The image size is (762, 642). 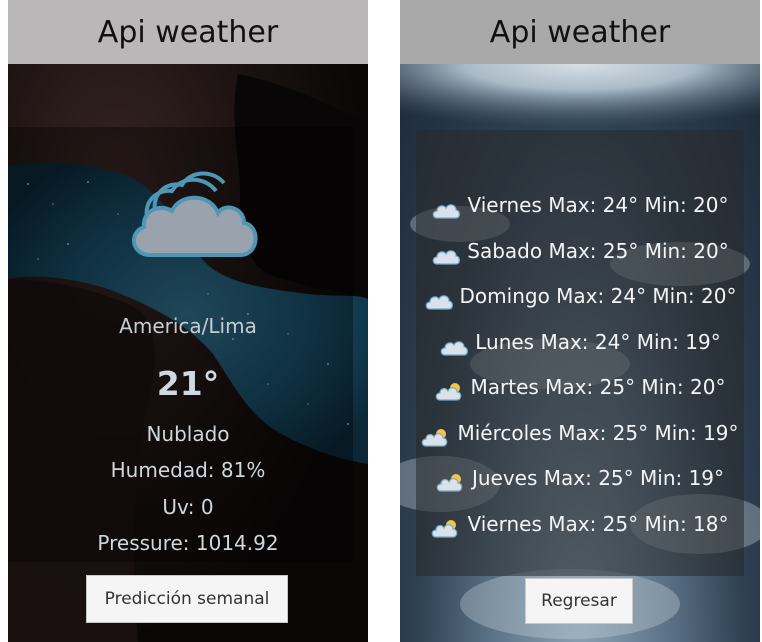 I want to click on forecast-day-text: Miércoles Max: 25° Min: 19°, so click(x=598, y=432).